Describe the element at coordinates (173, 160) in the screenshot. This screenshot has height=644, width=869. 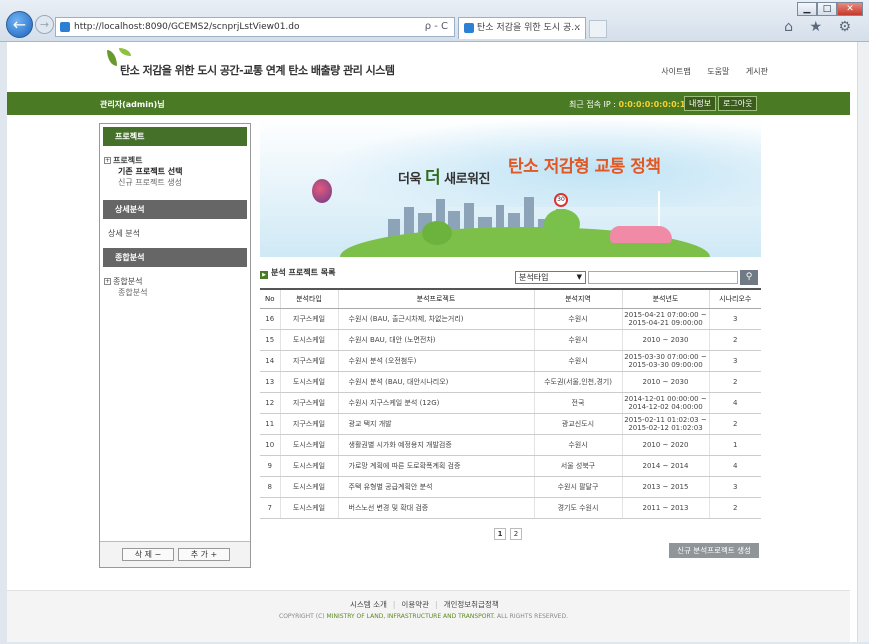
I see `tree-root-project: + 프로젝트` at that location.